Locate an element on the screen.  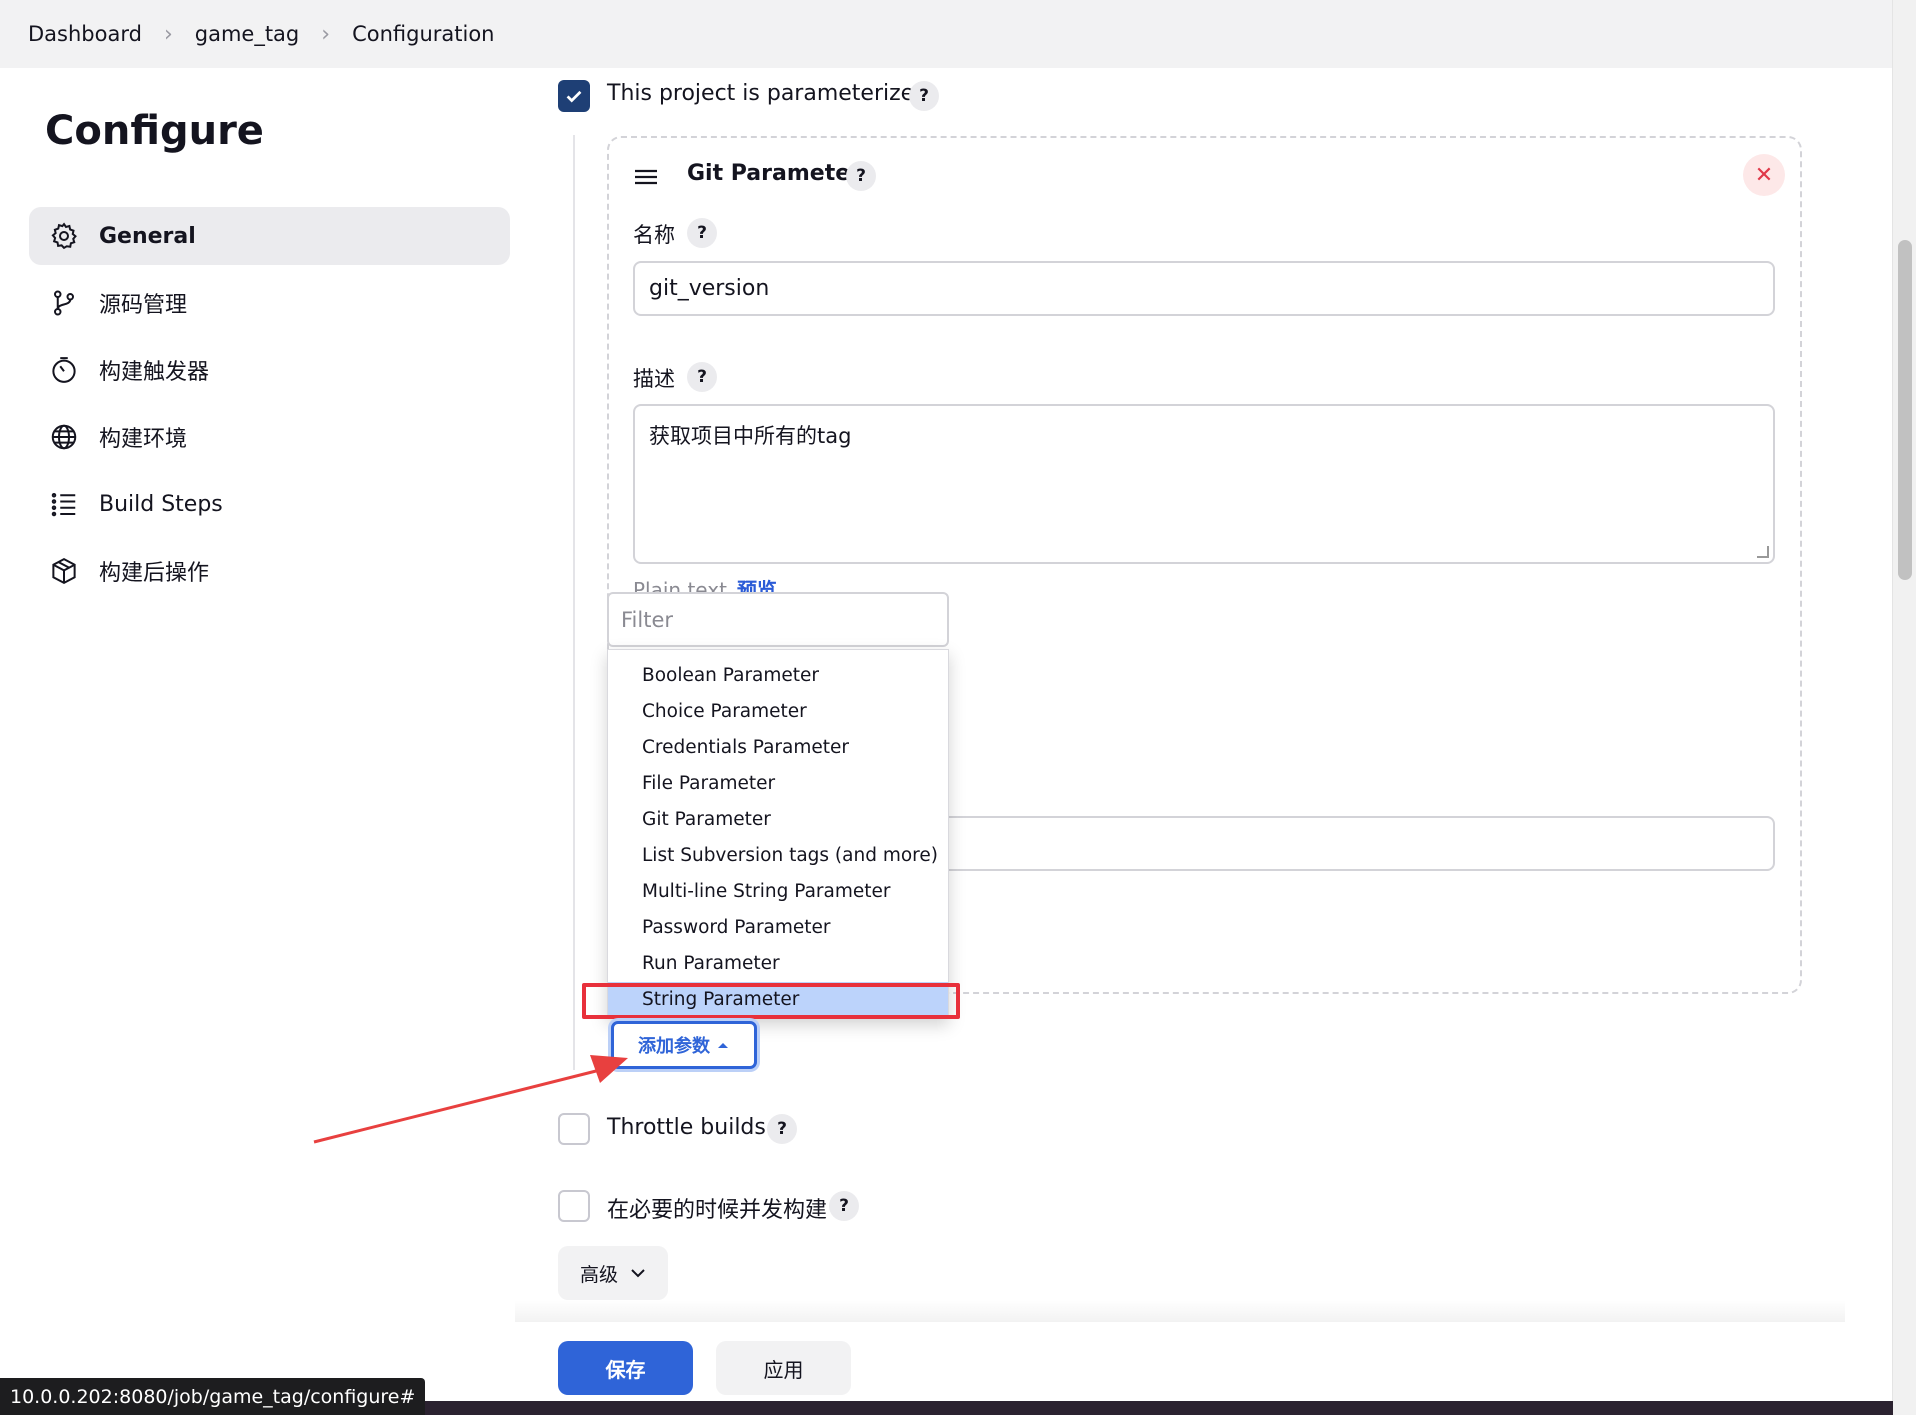
menu-item-boolean: Boolean Parameter is located at coordinates (778, 676).